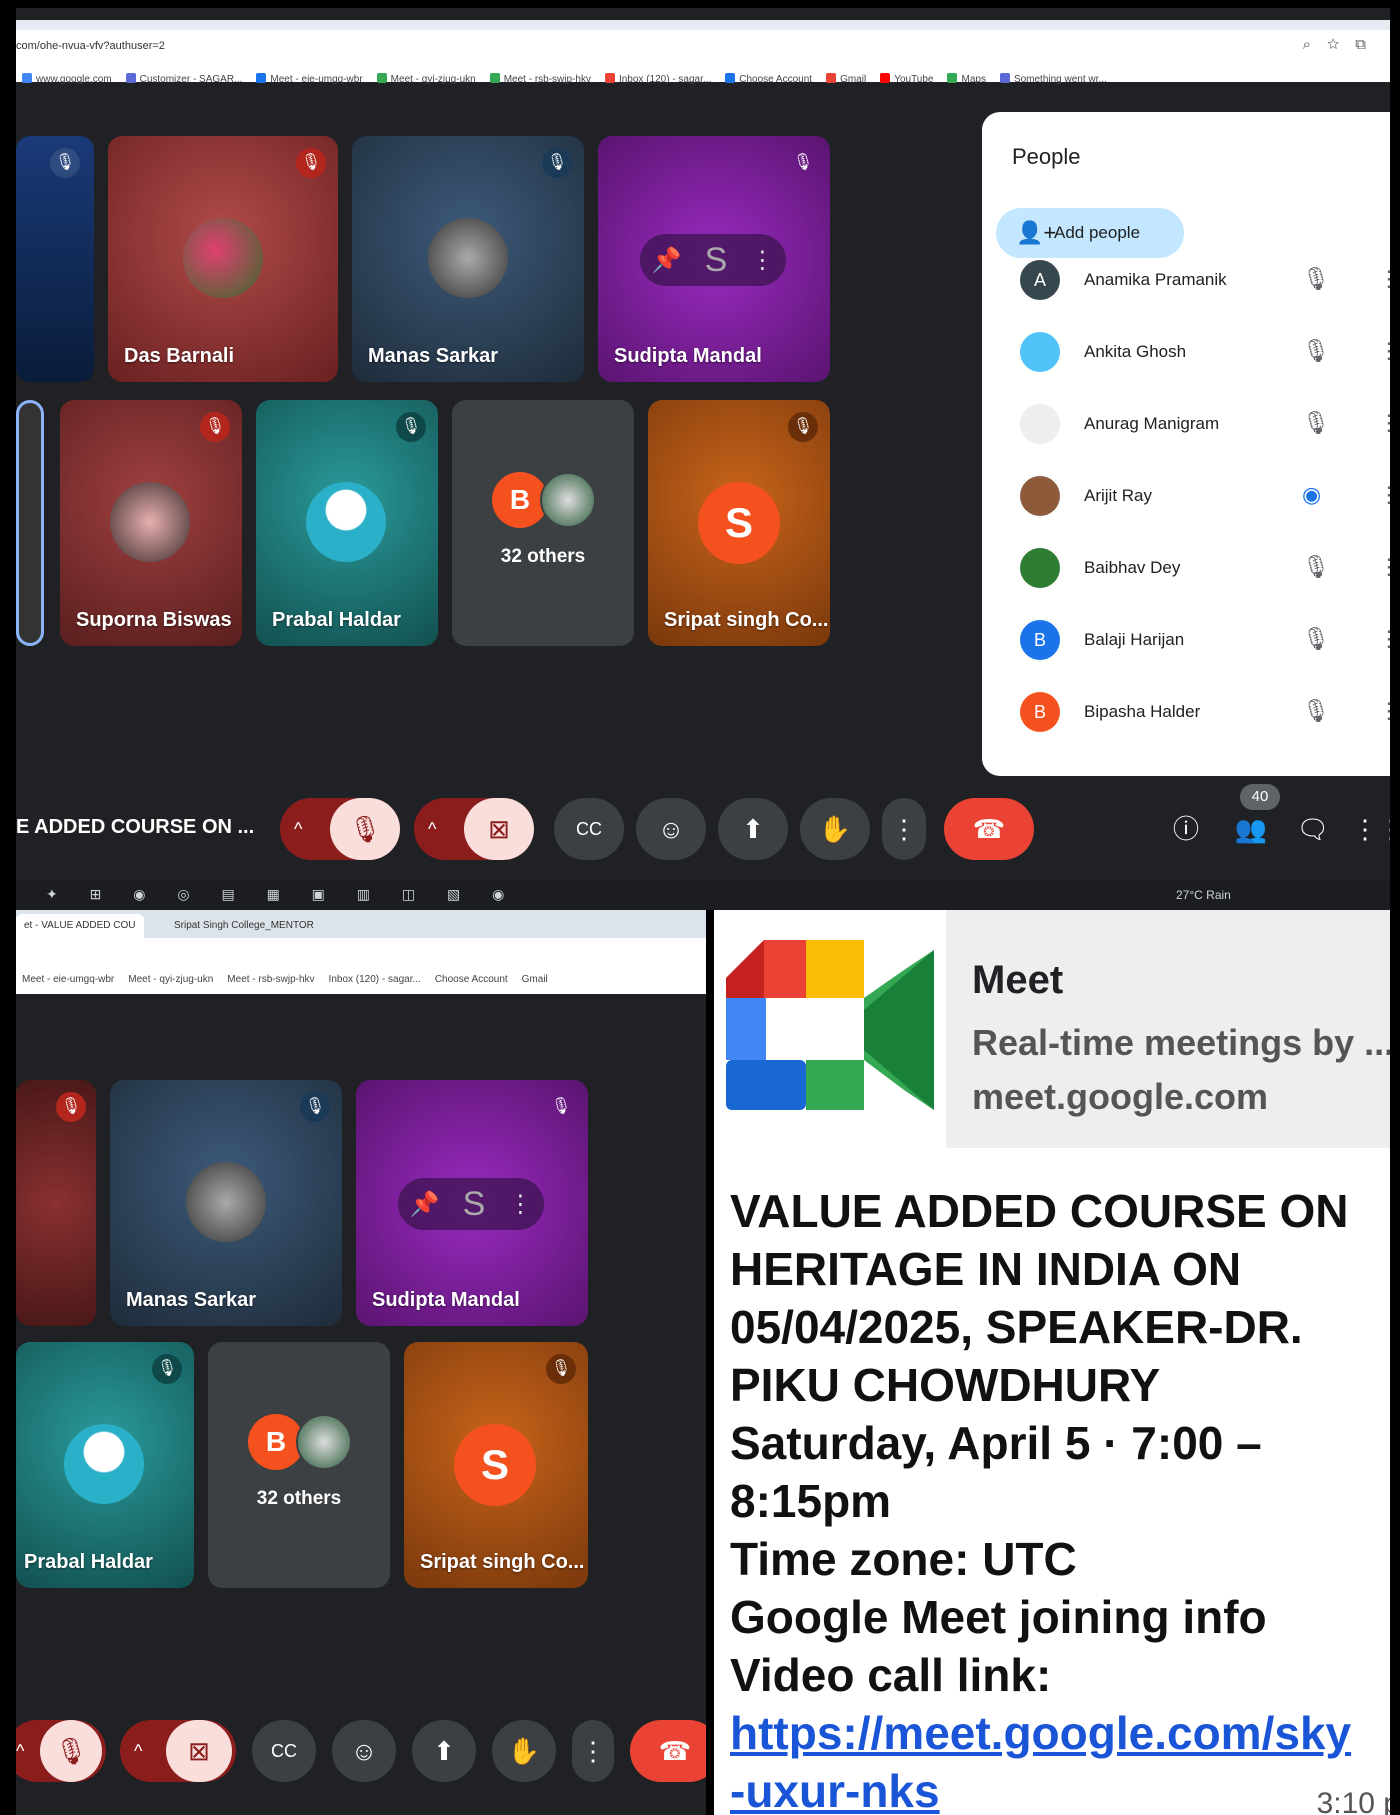 The height and width of the screenshot is (1815, 1400). Describe the element at coordinates (1186, 280) in the screenshot. I see `participant-row: A Anamika Pramanik 🎙 ⋮` at that location.